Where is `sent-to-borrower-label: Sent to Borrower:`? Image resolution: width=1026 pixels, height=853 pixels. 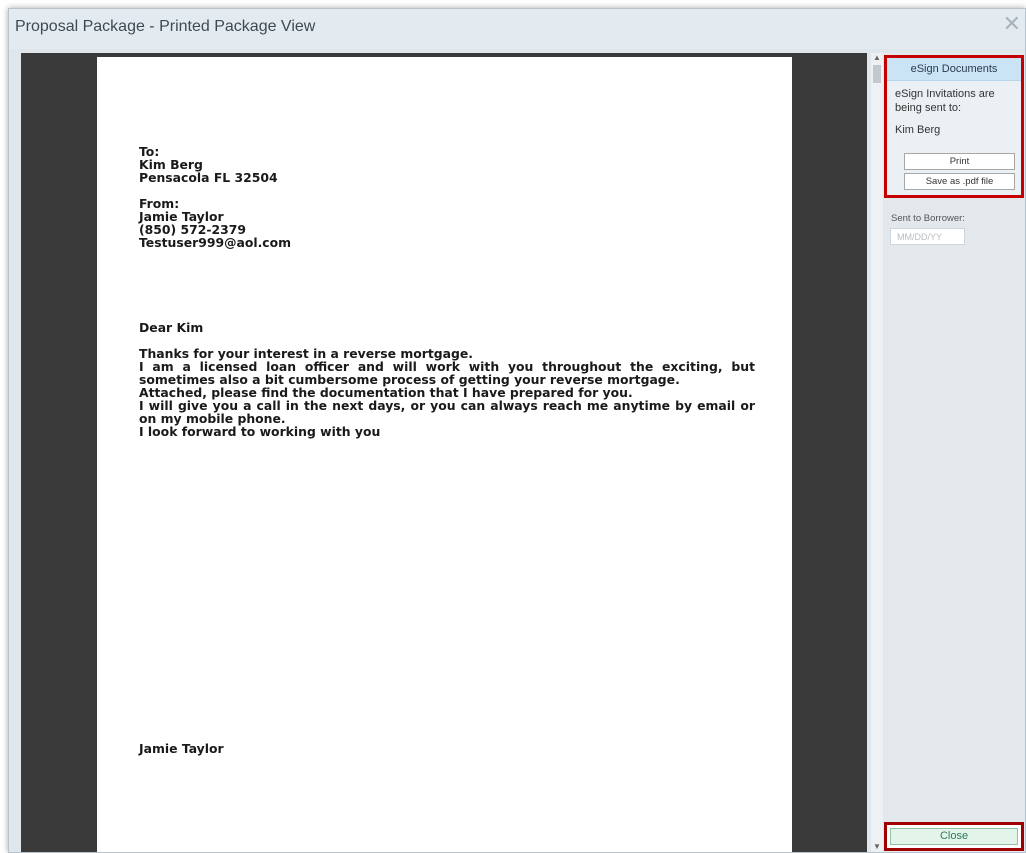 sent-to-borrower-label: Sent to Borrower: is located at coordinates (928, 218).